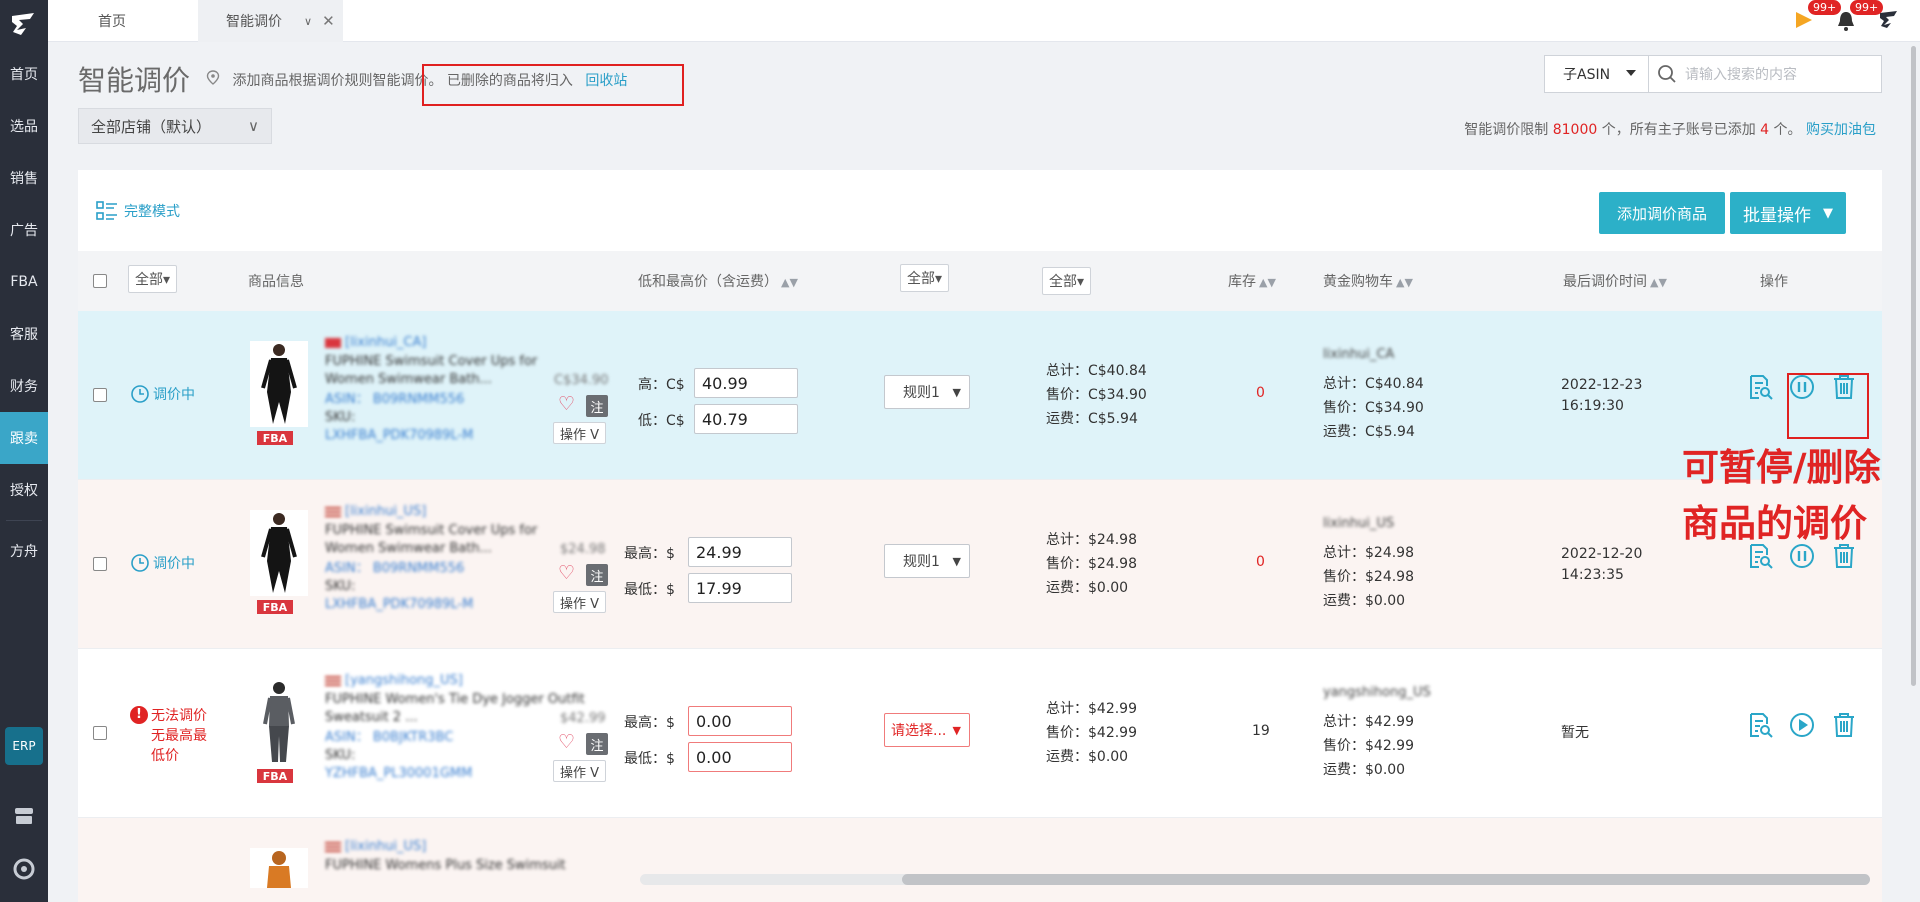 Image resolution: width=1920 pixels, height=902 pixels. I want to click on flag-notification: 99+, so click(1818, 16).